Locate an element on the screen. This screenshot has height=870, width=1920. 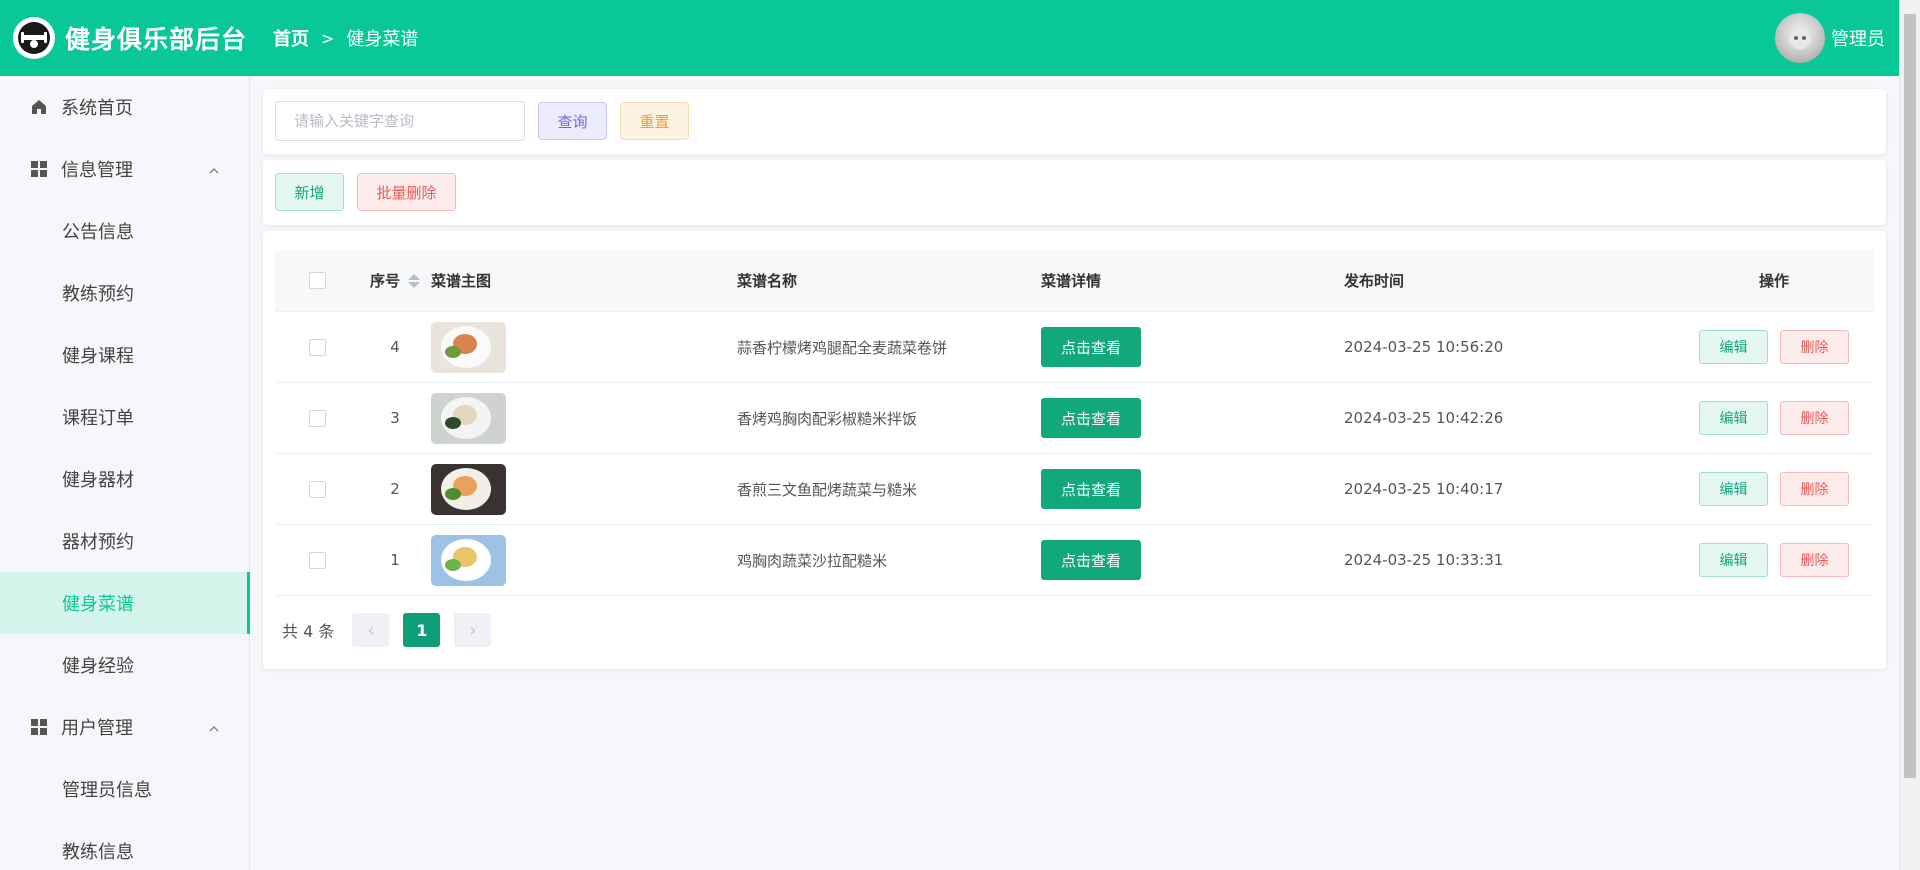
breadcrumb-current: 健身菜谱 is located at coordinates (382, 39).